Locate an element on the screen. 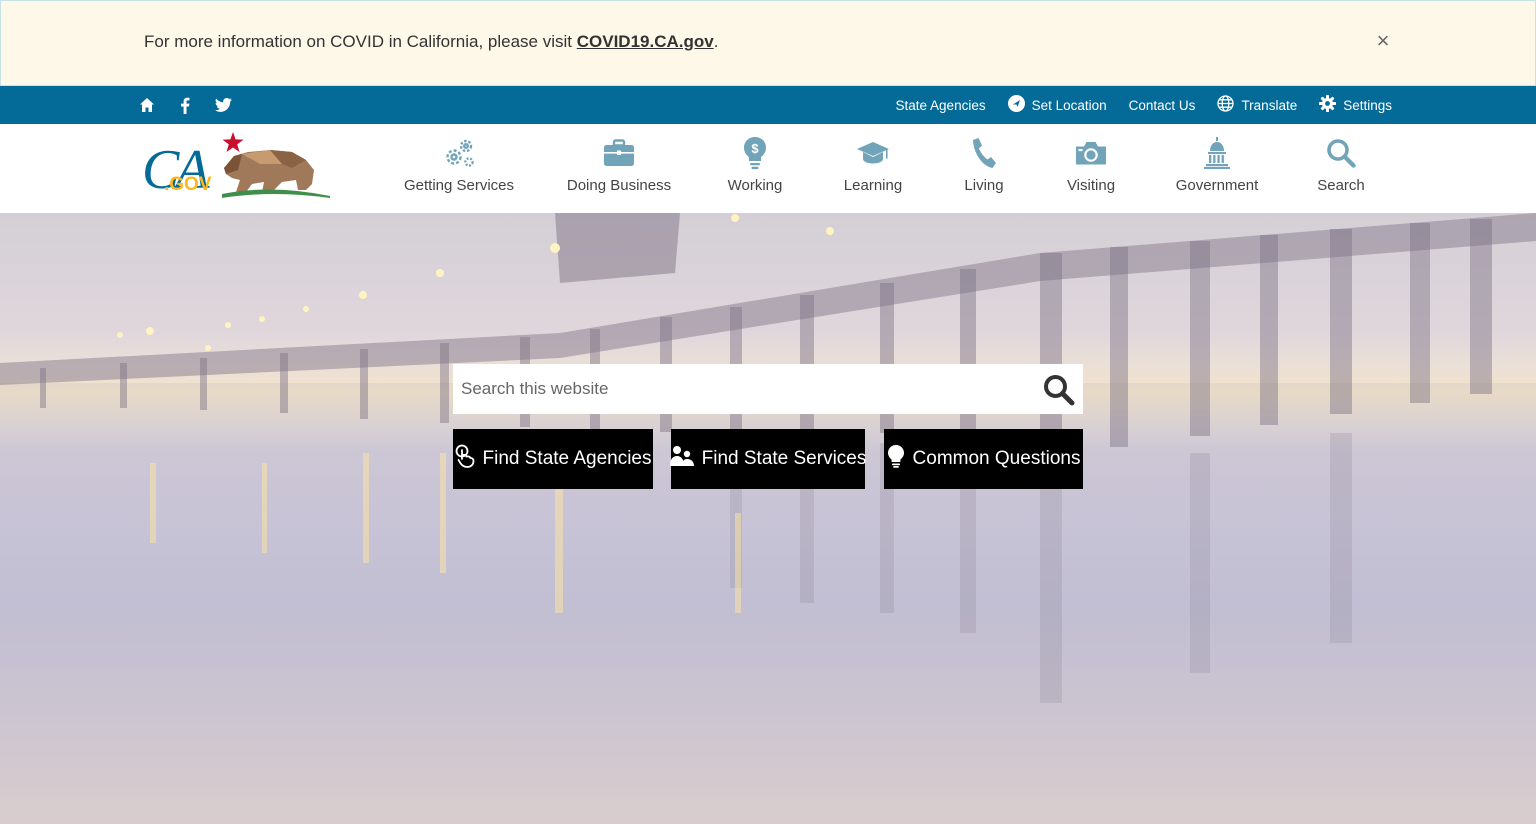  close-alert-button: × is located at coordinates (1383, 41).